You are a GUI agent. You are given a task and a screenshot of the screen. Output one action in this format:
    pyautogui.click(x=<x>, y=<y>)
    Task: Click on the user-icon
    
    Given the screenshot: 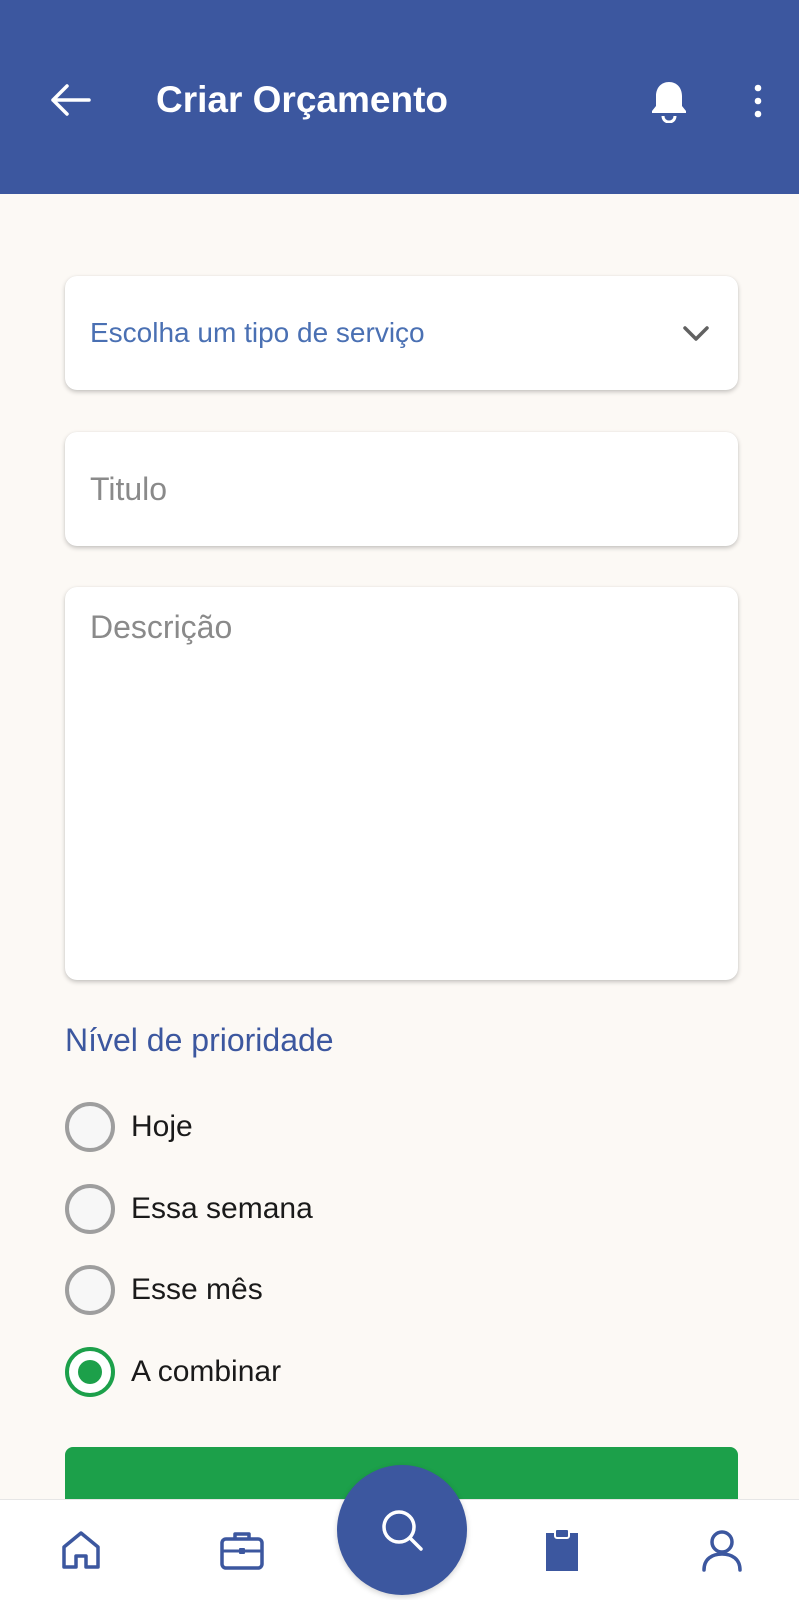 What is the action you would take?
    pyautogui.click(x=722, y=1551)
    